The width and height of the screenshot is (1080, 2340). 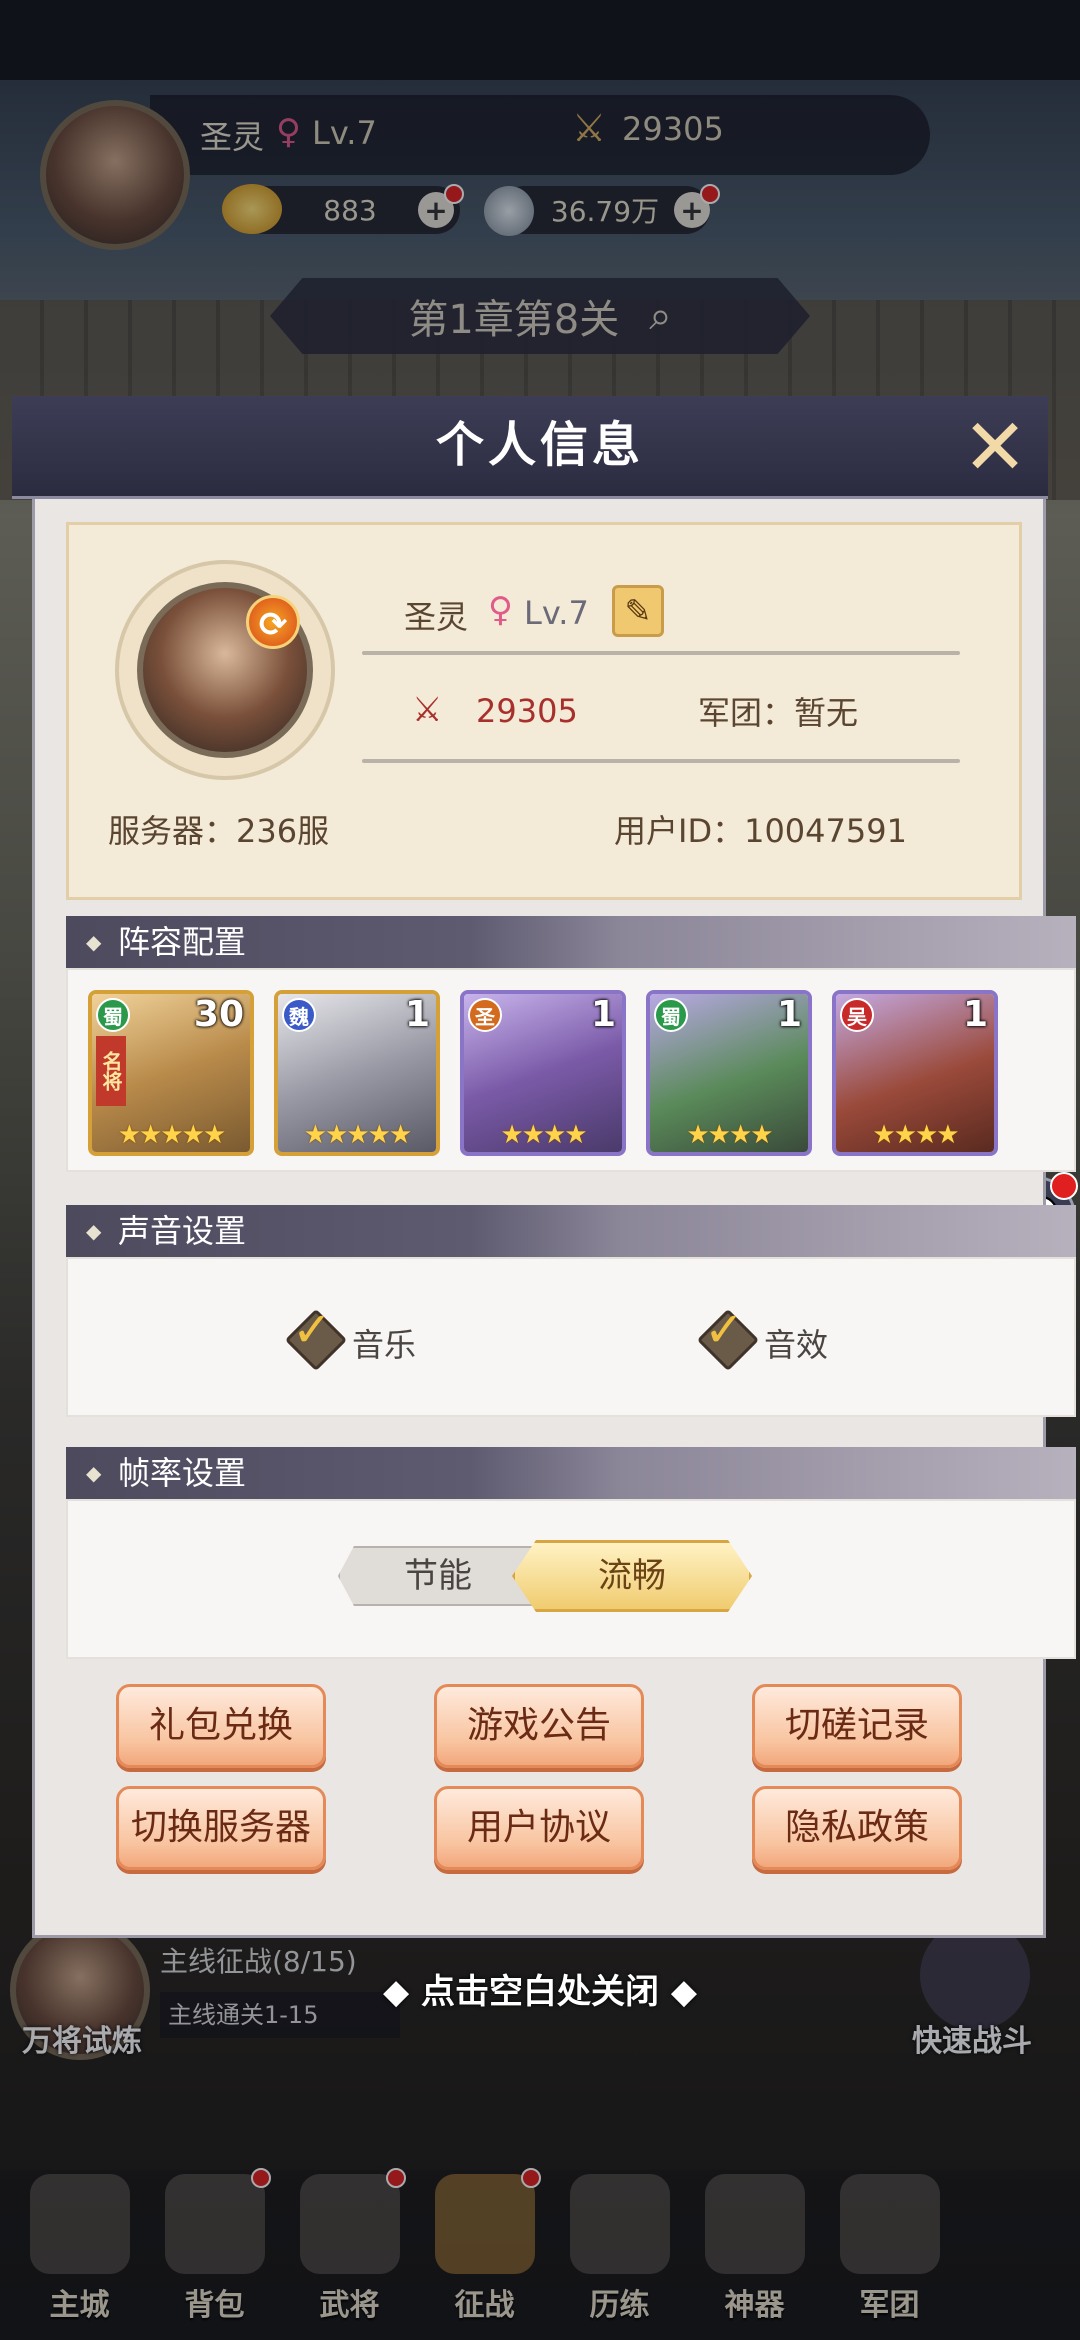 I want to click on profile-server: 服务器：236服, so click(x=219, y=831).